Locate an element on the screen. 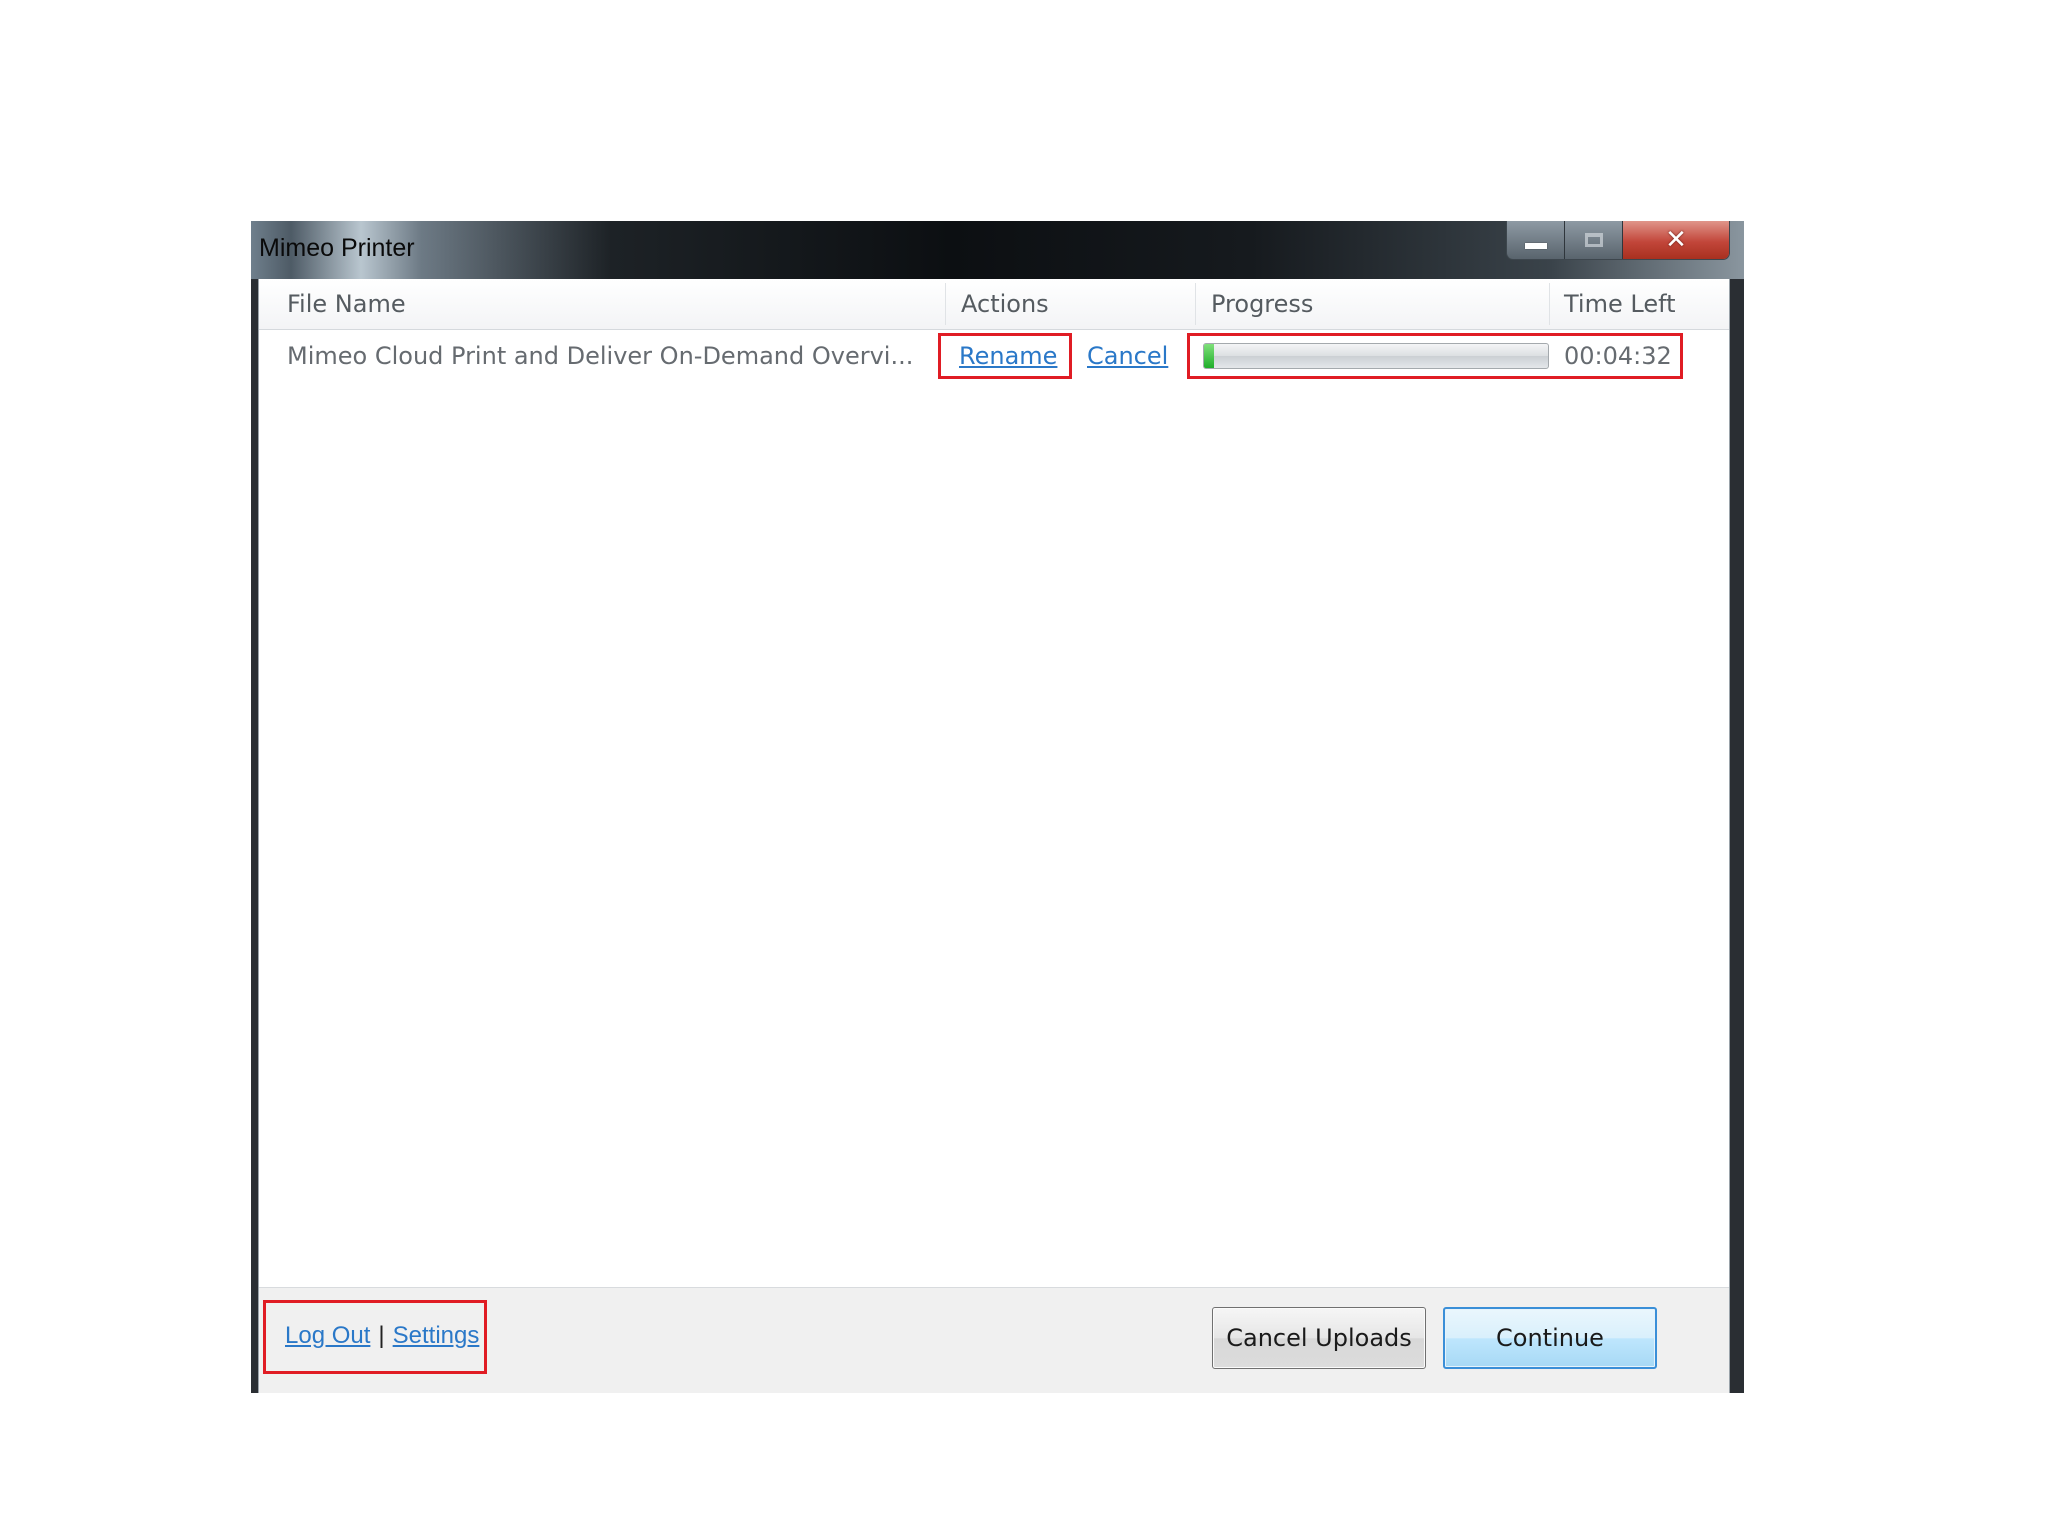 This screenshot has width=2048, height=1536. maximize-icon is located at coordinates (1593, 240).